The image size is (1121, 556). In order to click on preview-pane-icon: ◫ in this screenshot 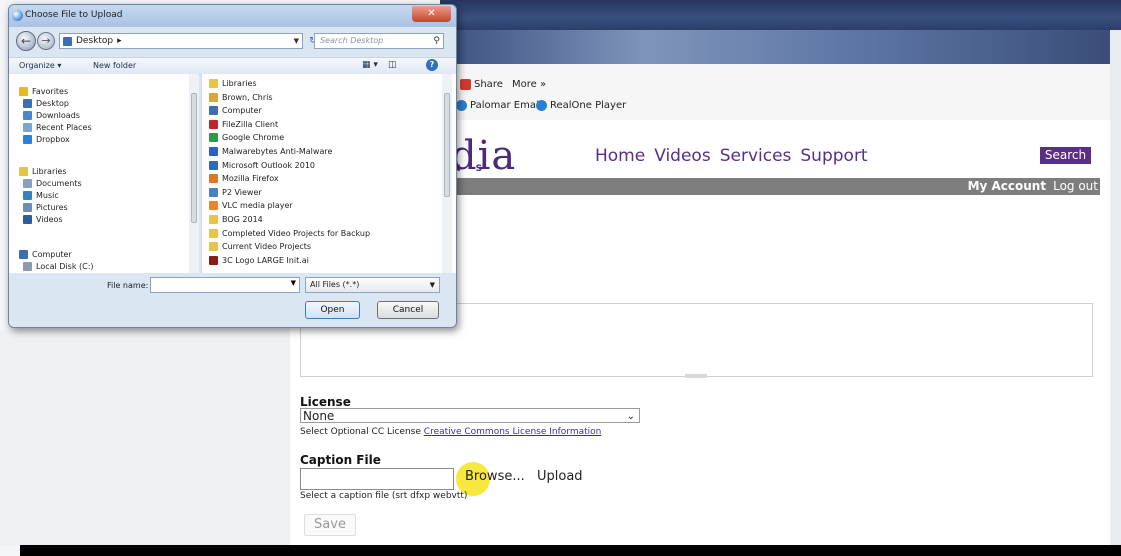, I will do `click(392, 65)`.